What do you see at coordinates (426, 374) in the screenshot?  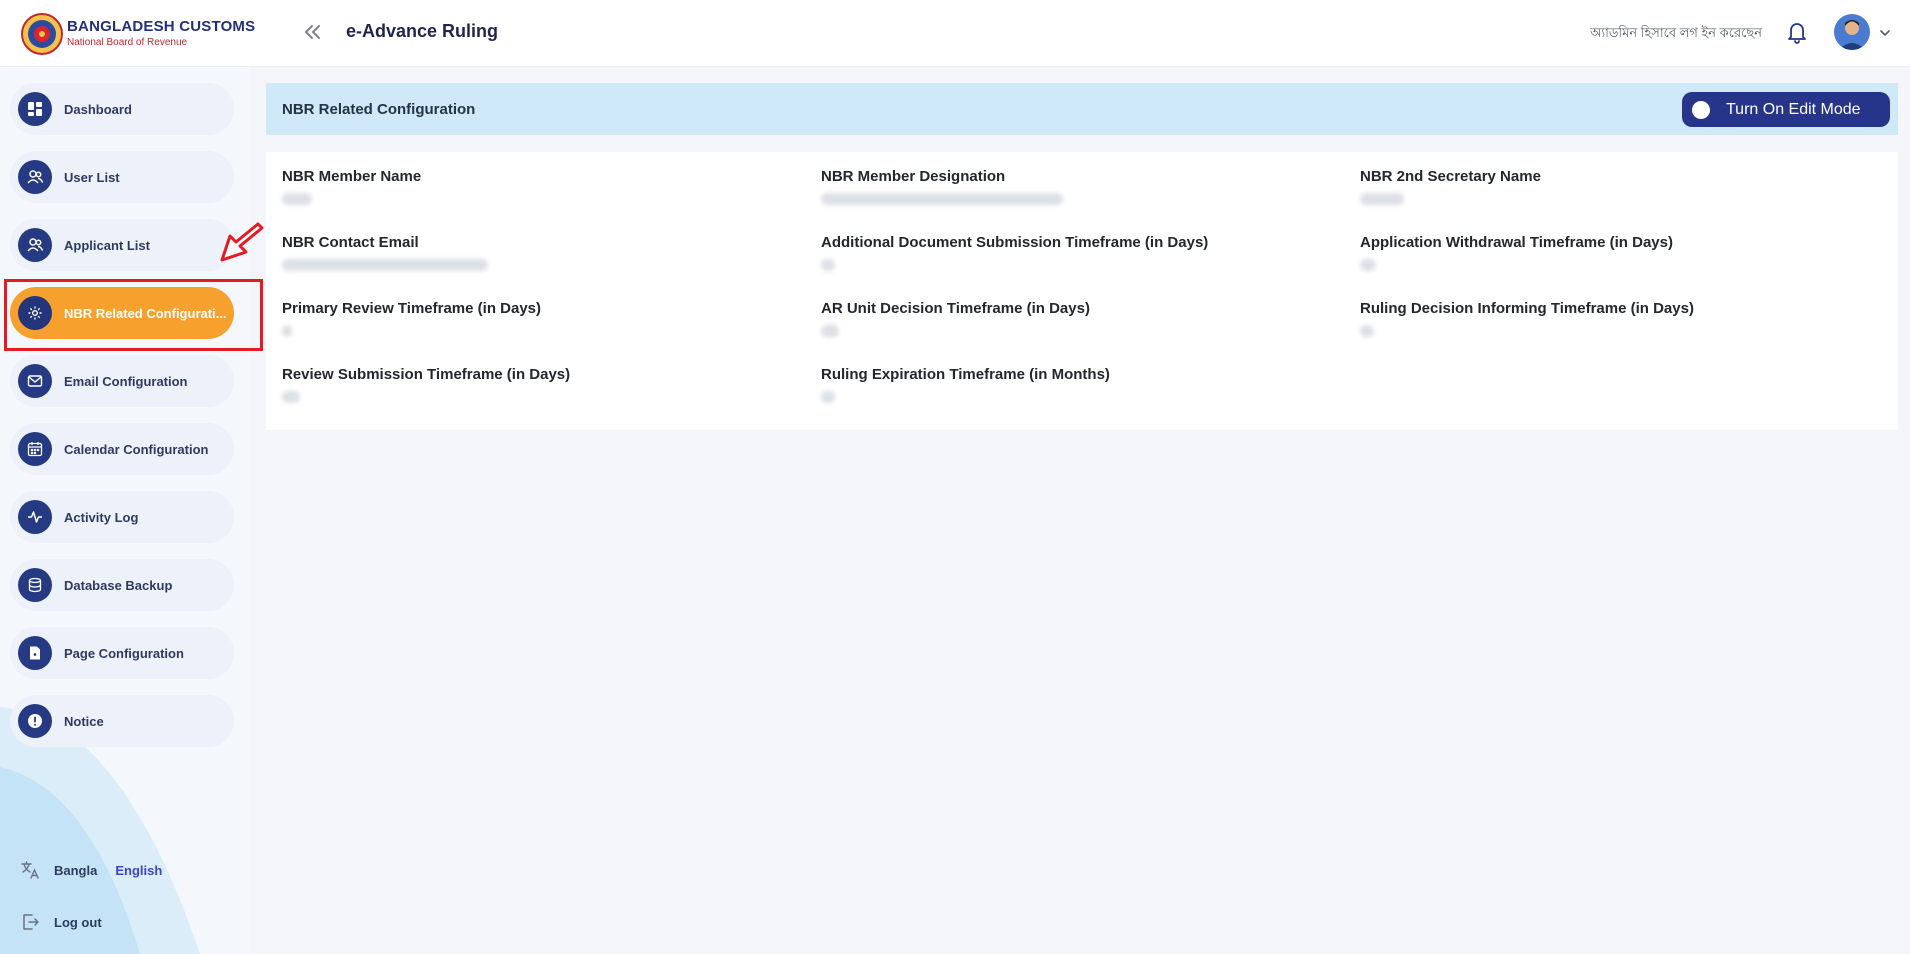 I see `field-label: Review Submission Timeframe (in Days)` at bounding box center [426, 374].